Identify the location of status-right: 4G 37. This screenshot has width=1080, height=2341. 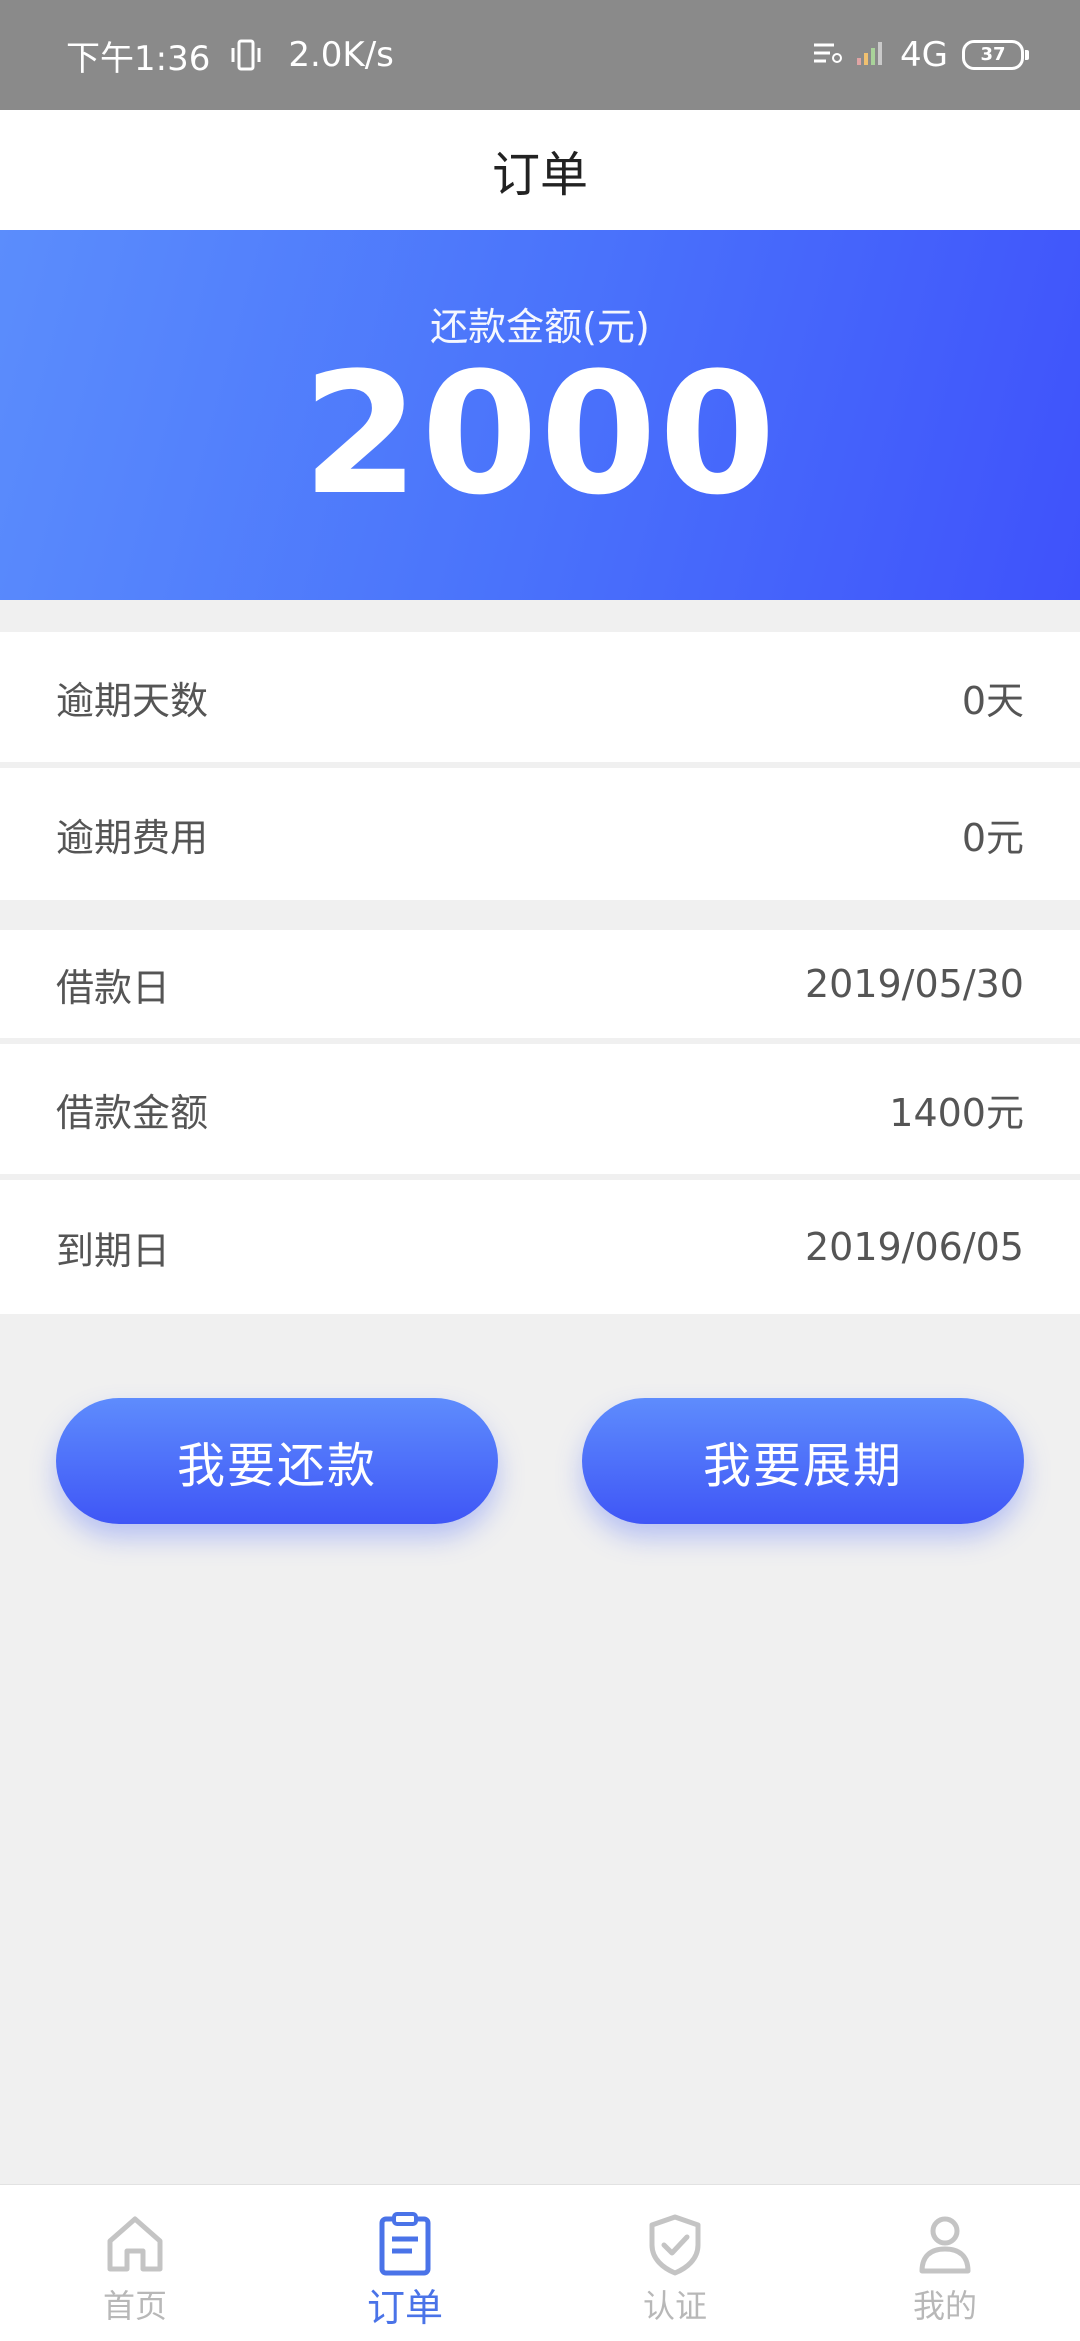
(913, 55).